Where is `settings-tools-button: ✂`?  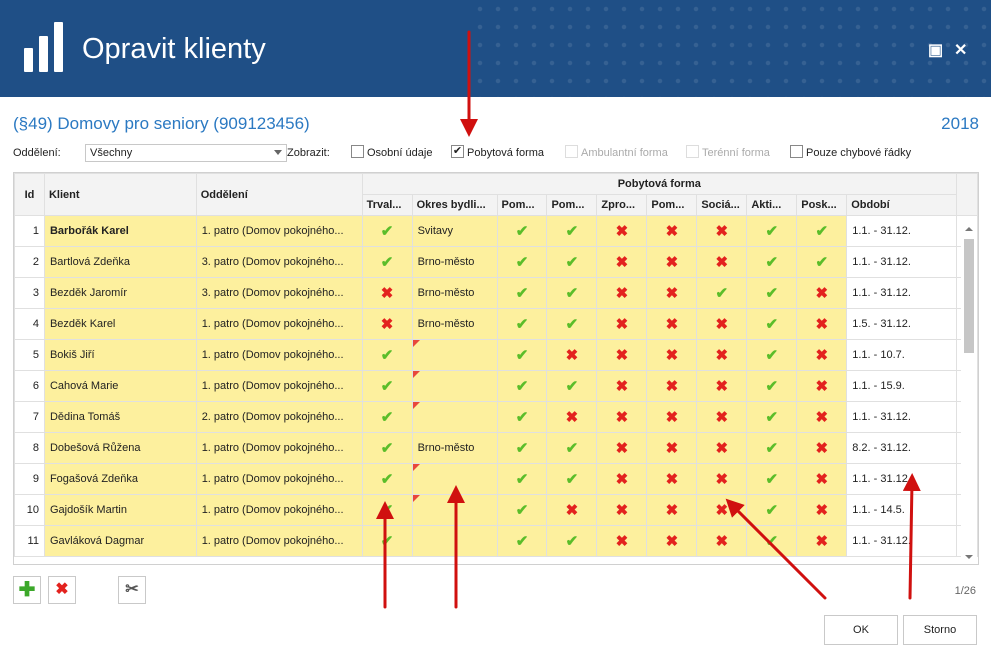
settings-tools-button: ✂ is located at coordinates (132, 590).